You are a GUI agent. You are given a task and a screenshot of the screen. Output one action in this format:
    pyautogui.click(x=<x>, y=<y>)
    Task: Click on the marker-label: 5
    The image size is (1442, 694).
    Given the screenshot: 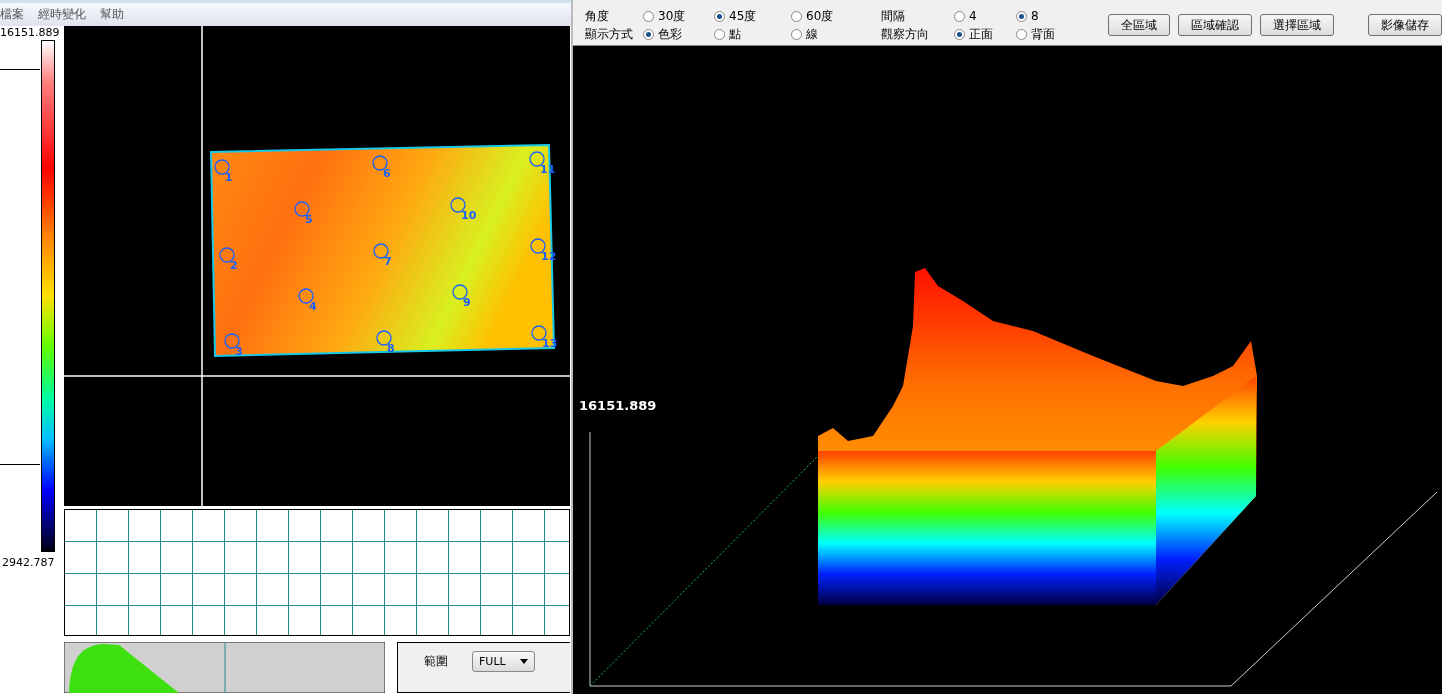 What is the action you would take?
    pyautogui.click(x=309, y=219)
    